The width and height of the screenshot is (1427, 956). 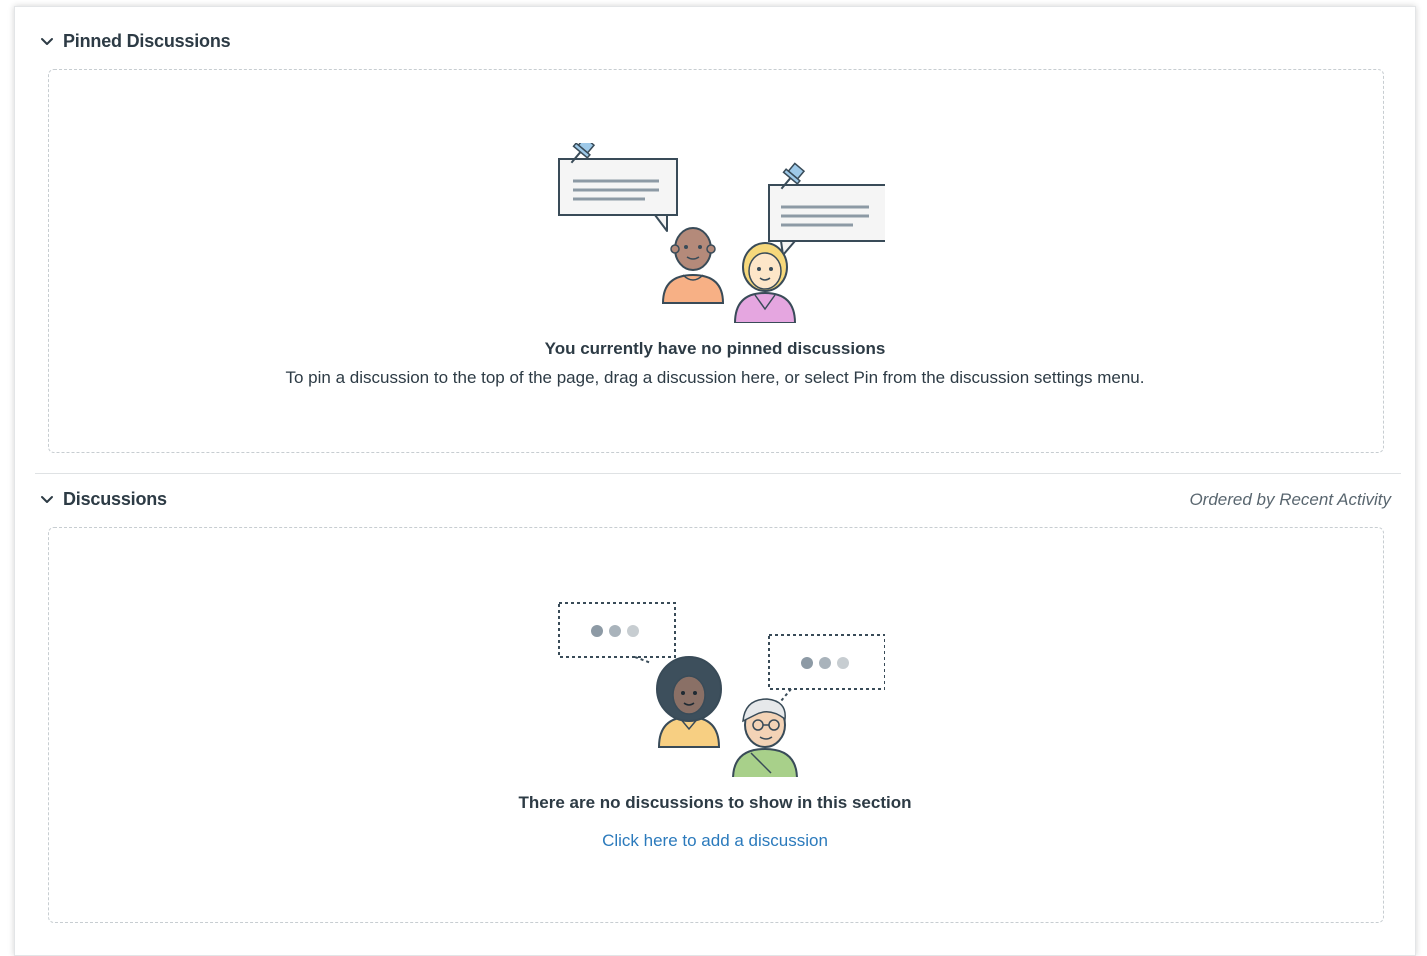 I want to click on pinned-section-title: Pinned Discussions, so click(x=147, y=41).